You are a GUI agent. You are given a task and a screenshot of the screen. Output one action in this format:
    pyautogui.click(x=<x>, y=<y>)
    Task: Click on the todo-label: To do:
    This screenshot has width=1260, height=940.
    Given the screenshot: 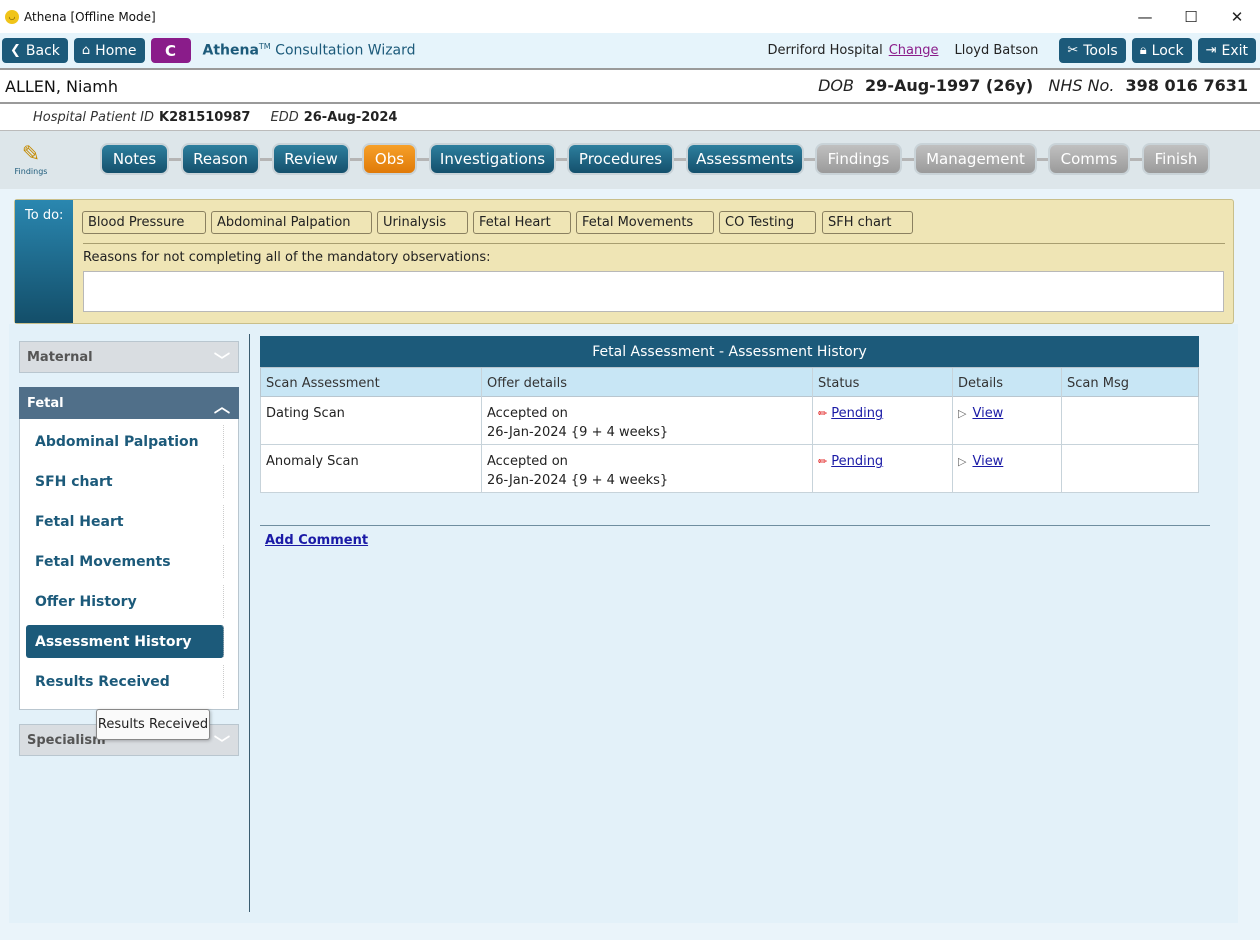 What is the action you would take?
    pyautogui.click(x=44, y=261)
    